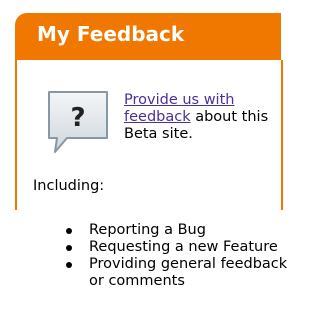 This screenshot has height=318, width=320. Describe the element at coordinates (178, 273) in the screenshot. I see `list-item: Providing general feedback or comments` at that location.